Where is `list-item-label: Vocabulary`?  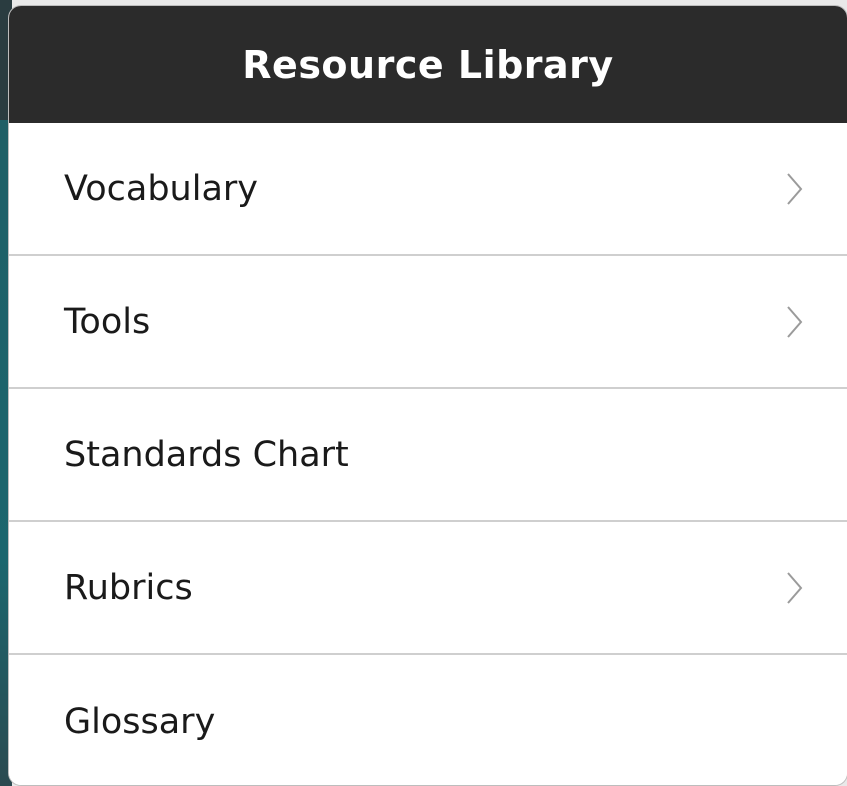
list-item-label: Vocabulary is located at coordinates (161, 188).